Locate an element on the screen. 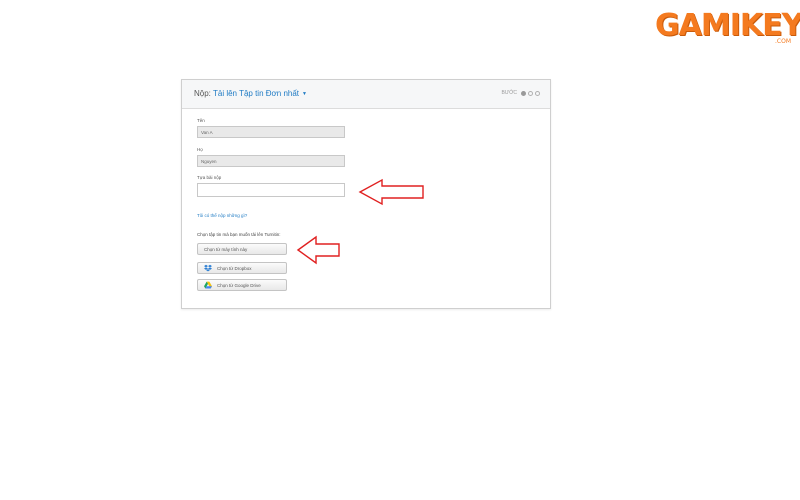 The height and width of the screenshot is (500, 800). choose-from-google-drive-button: Chọn từ Google Drive is located at coordinates (242, 285).